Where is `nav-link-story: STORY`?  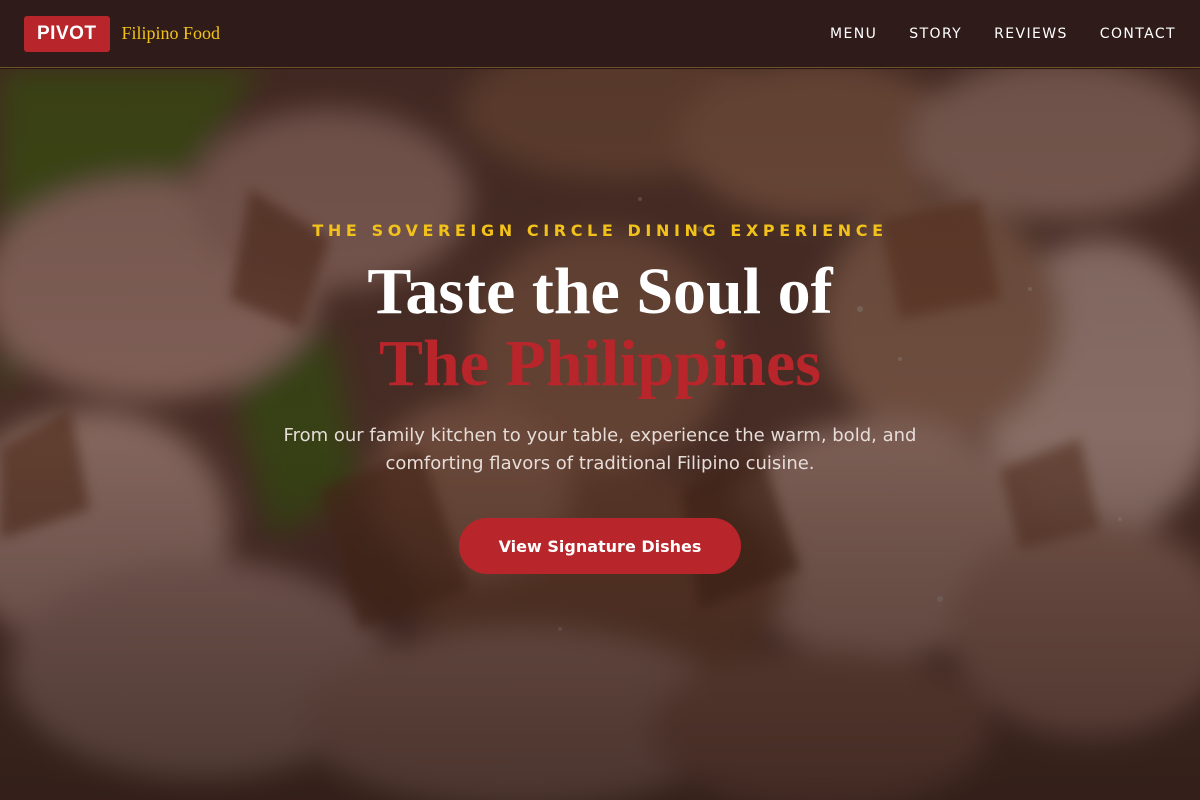
nav-link-story: STORY is located at coordinates (935, 34).